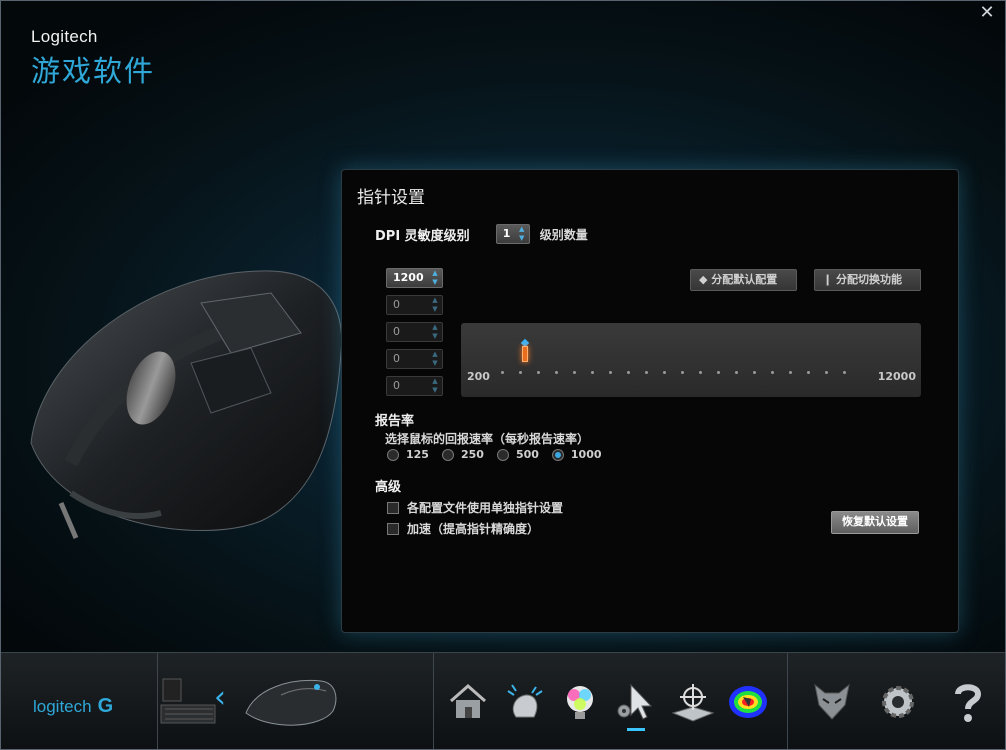  I want to click on rate-label: 250, so click(472, 454).